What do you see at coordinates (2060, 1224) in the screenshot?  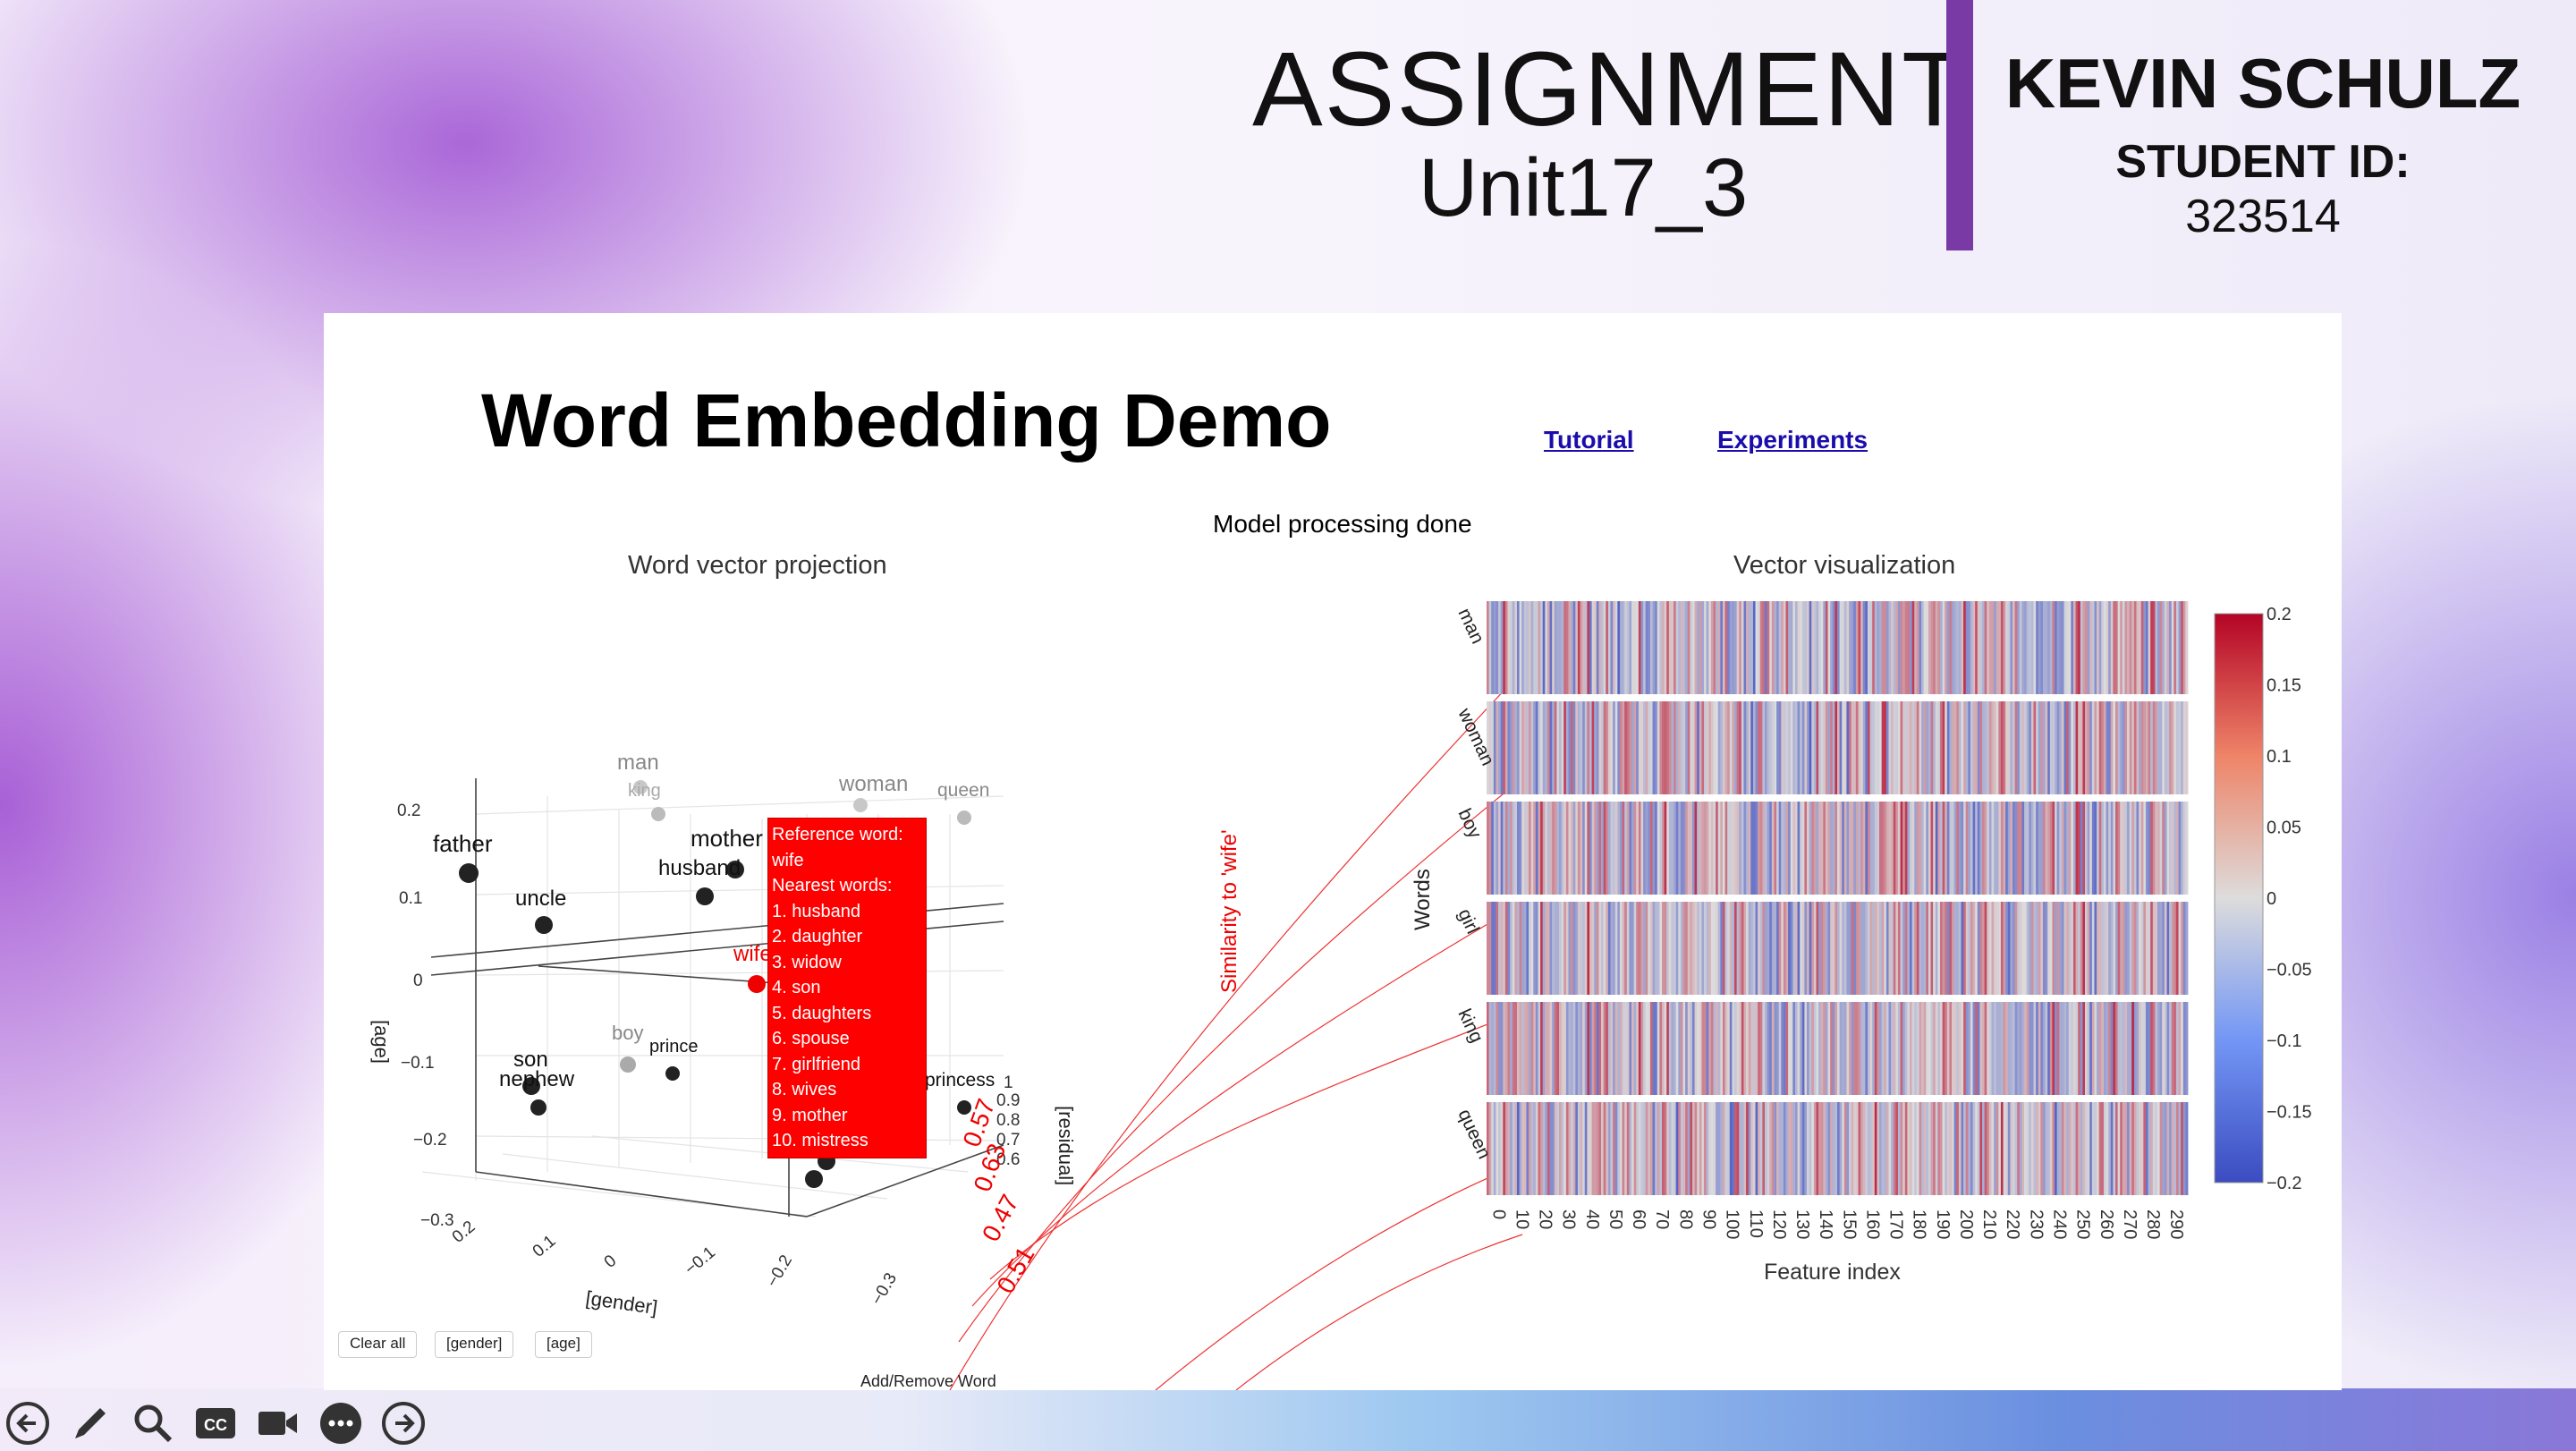 I see `heatmap-x-tick: 240` at bounding box center [2060, 1224].